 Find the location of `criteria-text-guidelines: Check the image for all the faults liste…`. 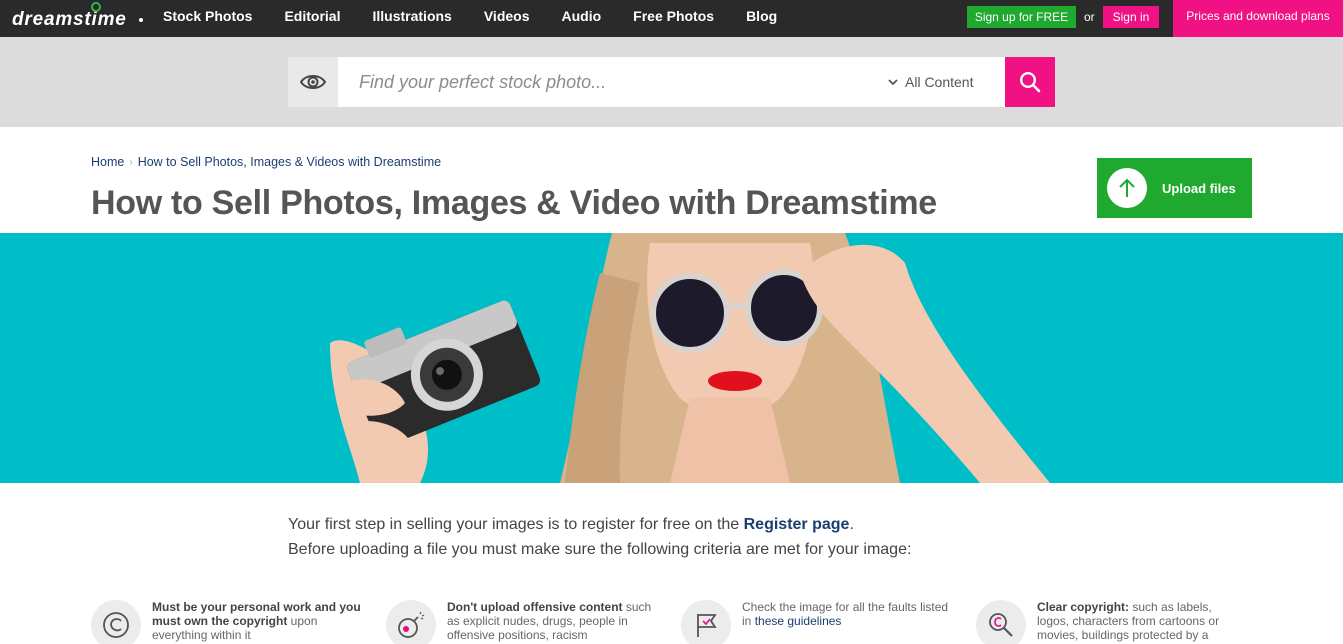

criteria-text-guidelines: Check the image for all the faults liste… is located at coordinates (847, 614).